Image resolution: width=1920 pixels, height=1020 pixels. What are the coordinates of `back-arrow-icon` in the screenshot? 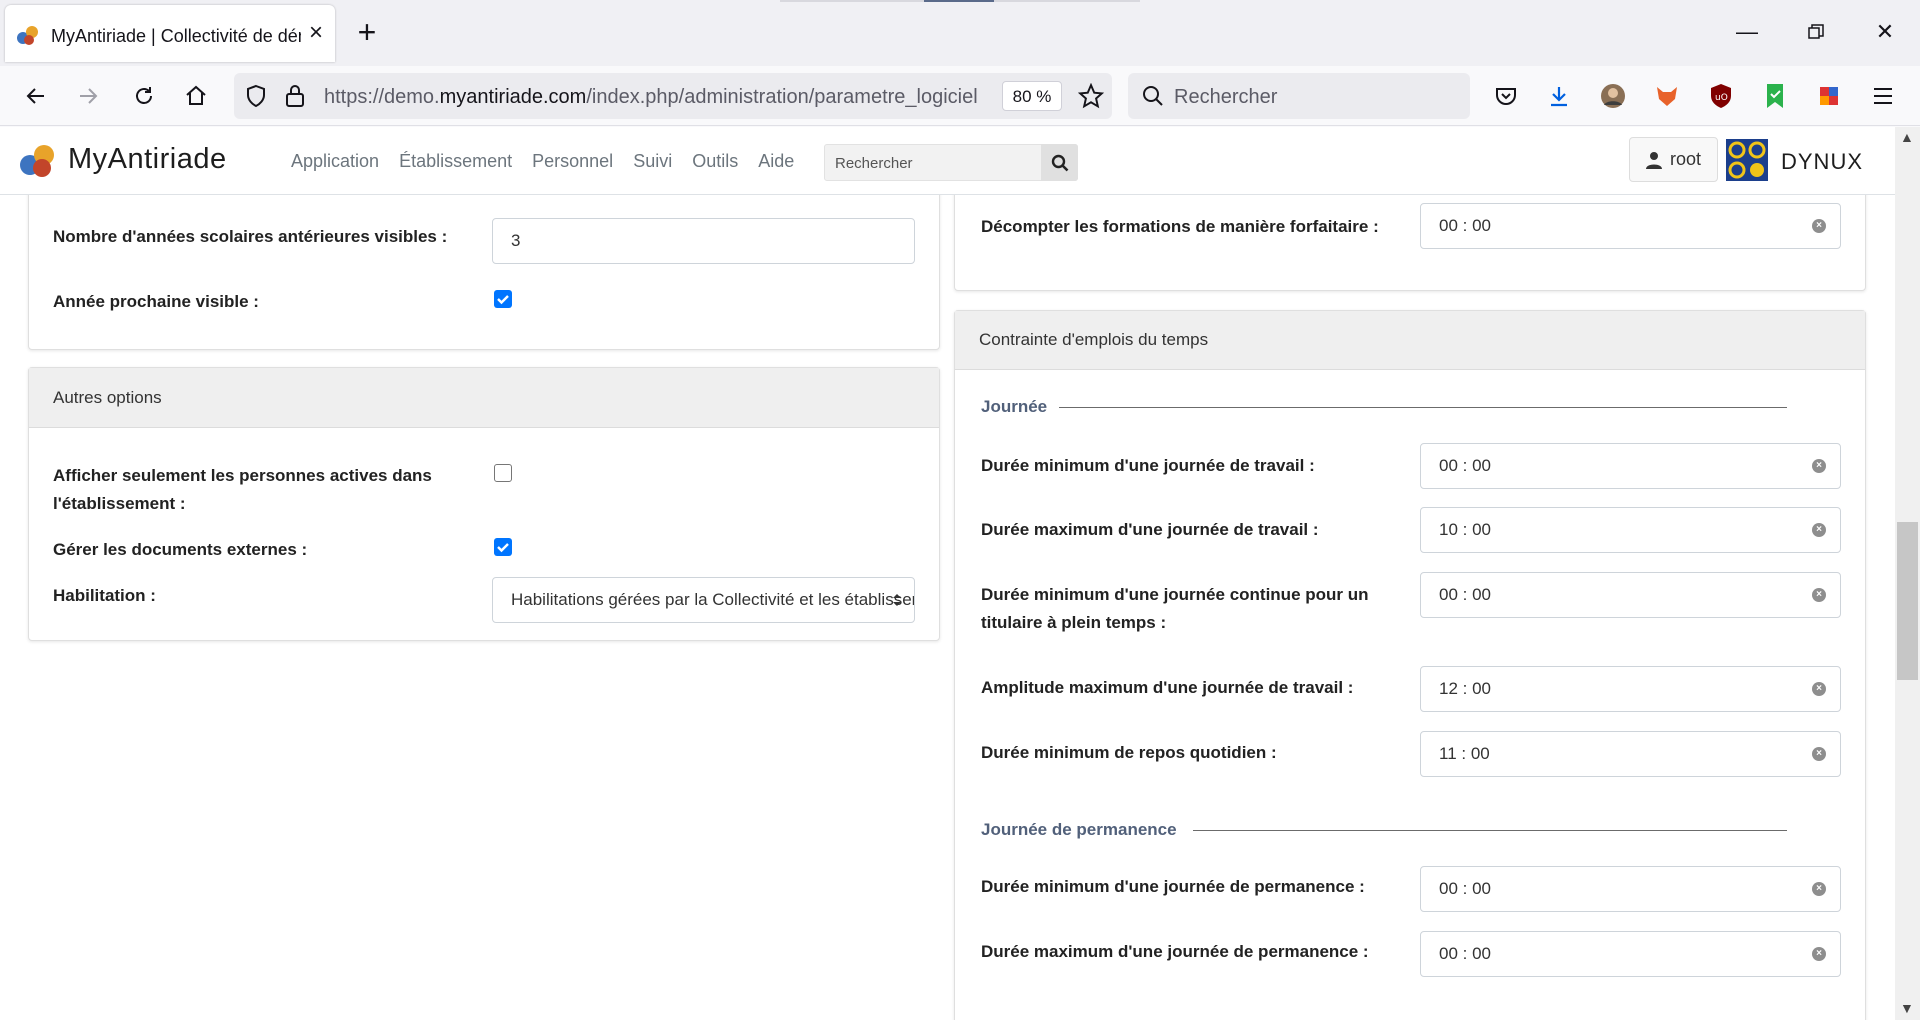 It's located at (36, 96).